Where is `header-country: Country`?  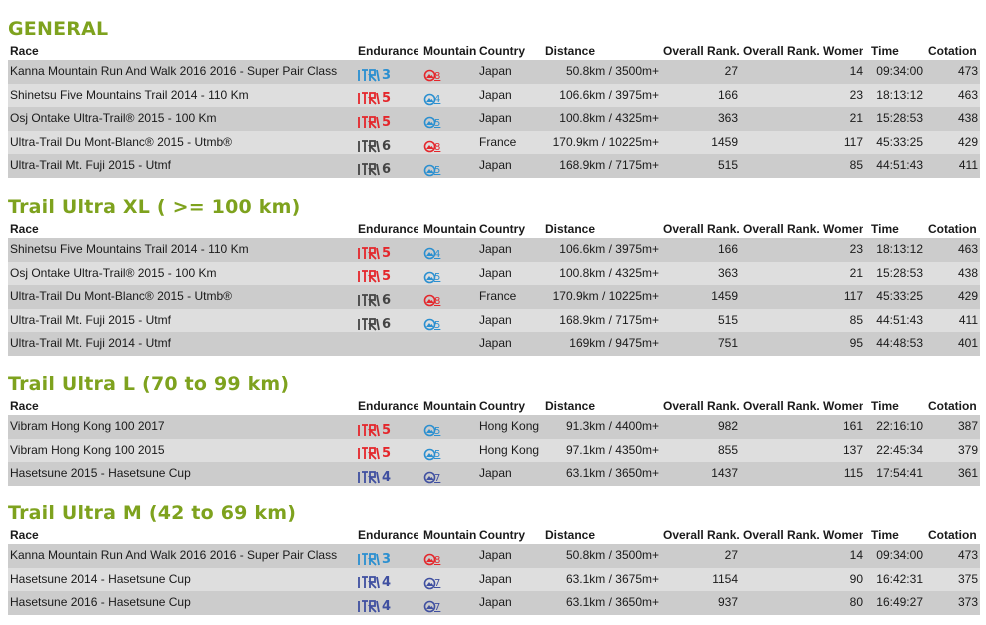
header-country: Country is located at coordinates (502, 229).